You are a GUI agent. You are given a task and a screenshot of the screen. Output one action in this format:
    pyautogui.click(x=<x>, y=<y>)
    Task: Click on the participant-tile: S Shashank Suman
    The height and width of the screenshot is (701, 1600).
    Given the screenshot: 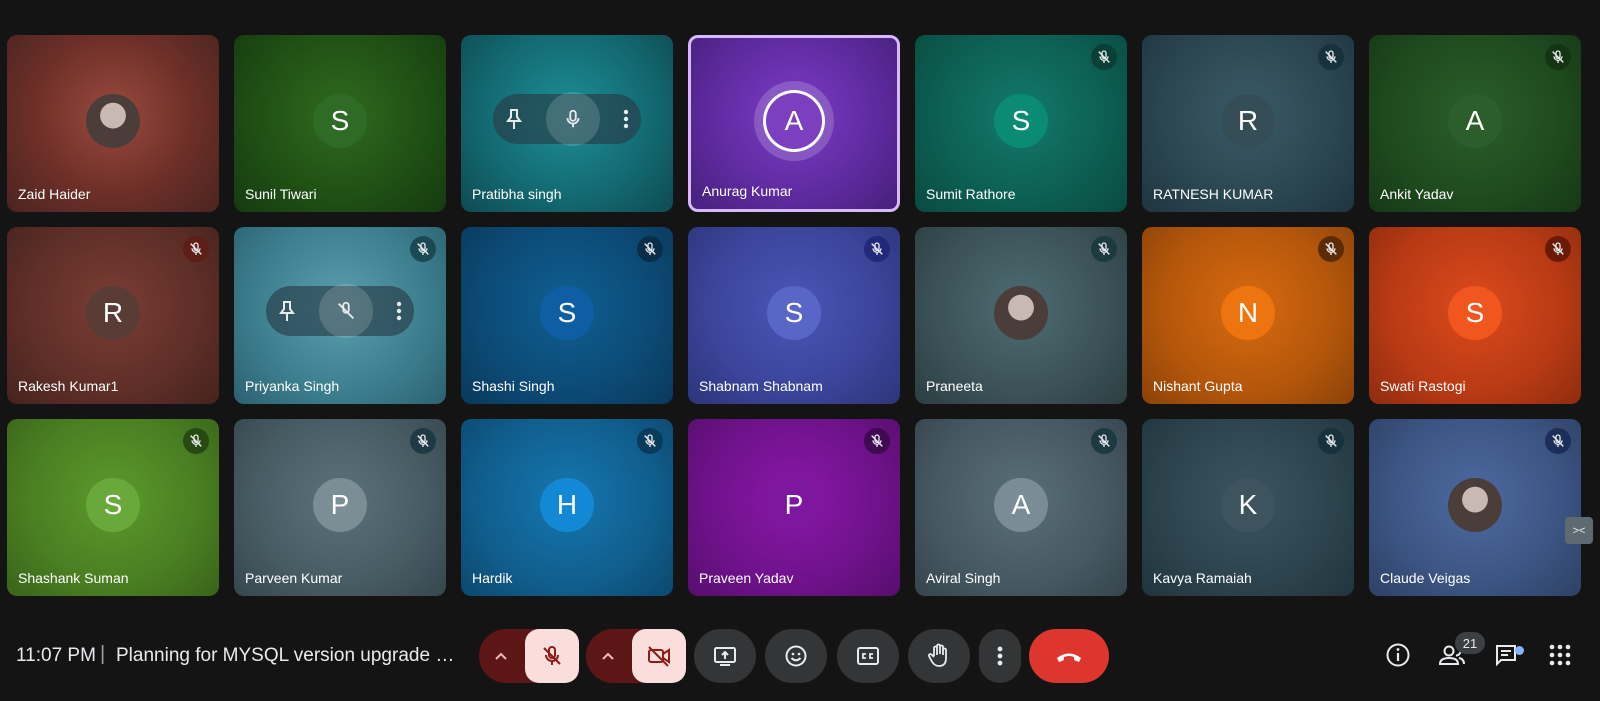 What is the action you would take?
    pyautogui.click(x=113, y=507)
    